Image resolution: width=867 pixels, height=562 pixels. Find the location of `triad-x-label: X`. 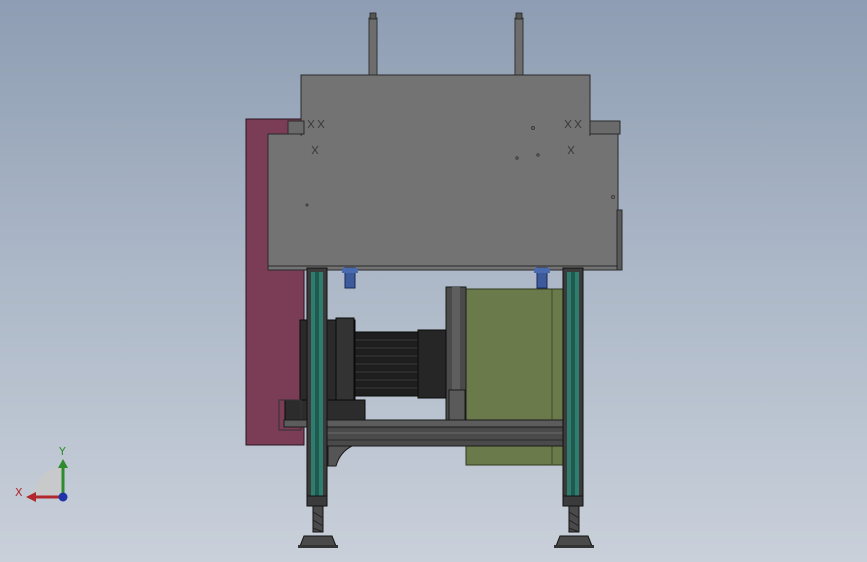

triad-x-label: X is located at coordinates (19, 492).